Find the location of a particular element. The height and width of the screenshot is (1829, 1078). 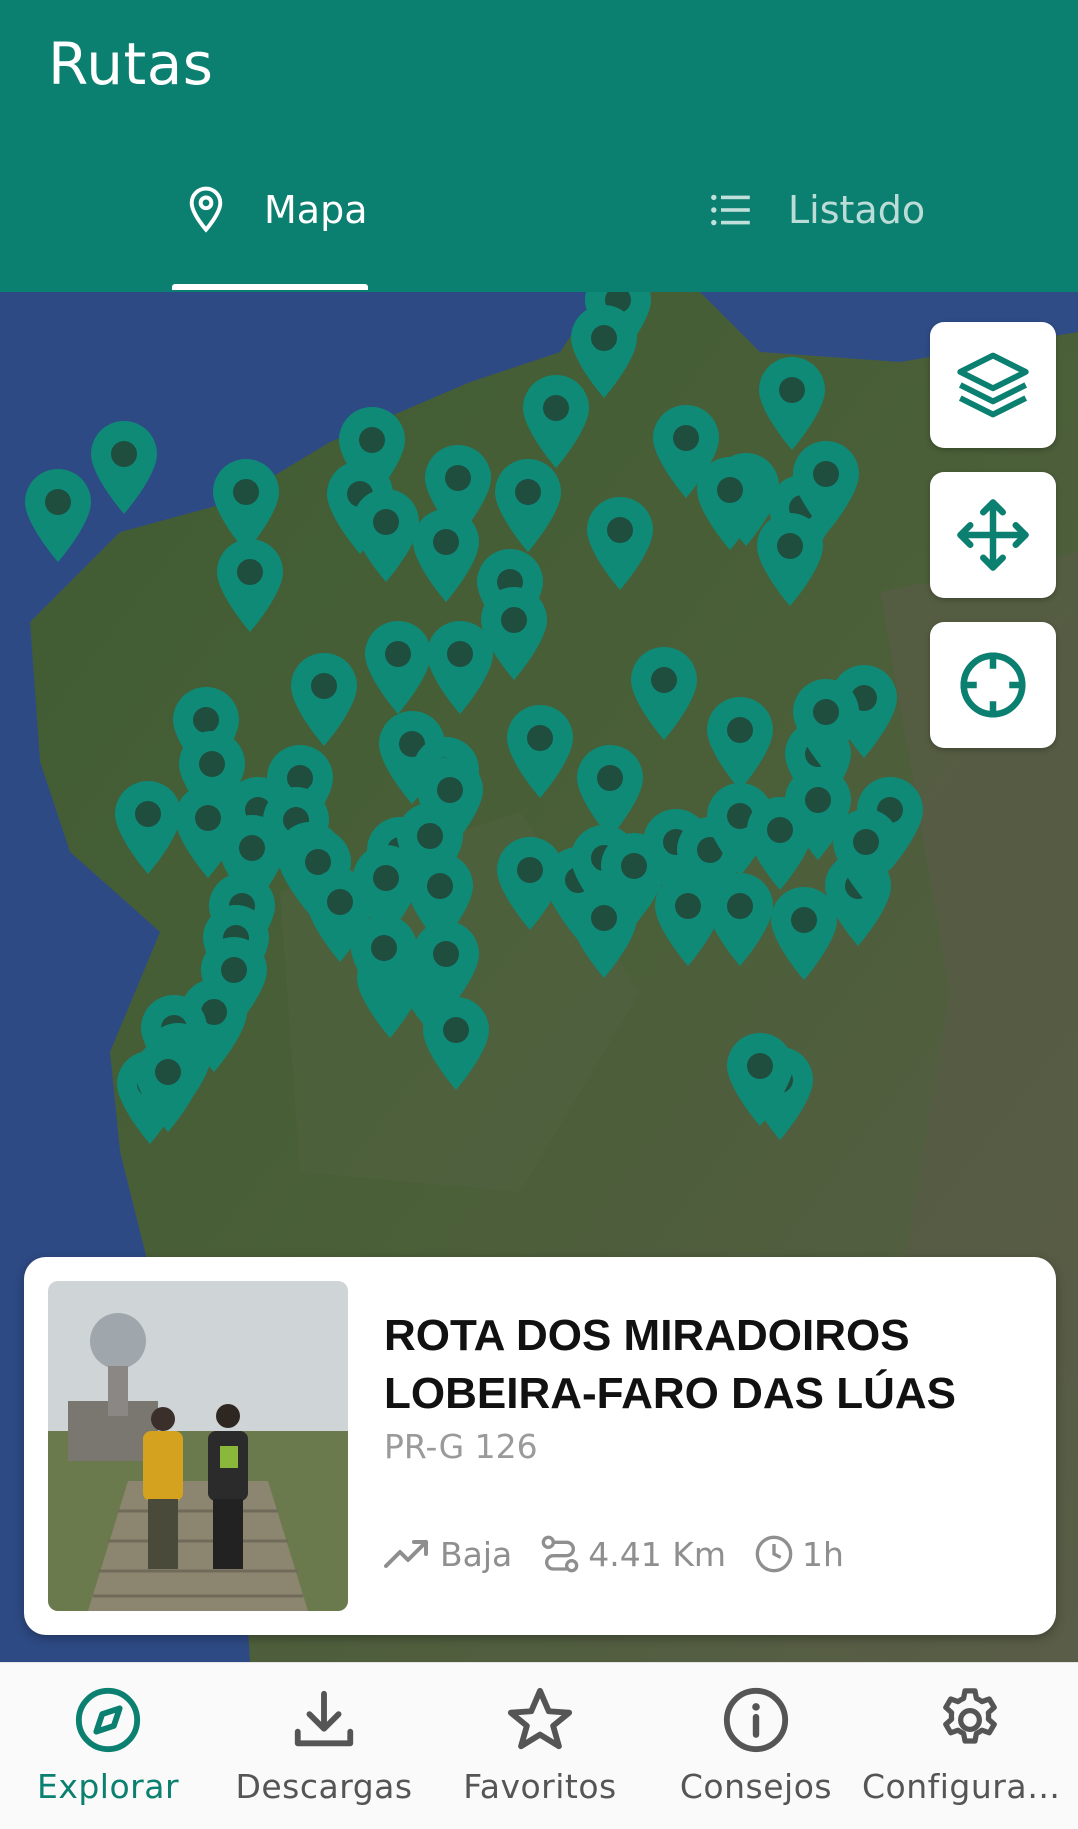

crosshair-icon is located at coordinates (993, 685).